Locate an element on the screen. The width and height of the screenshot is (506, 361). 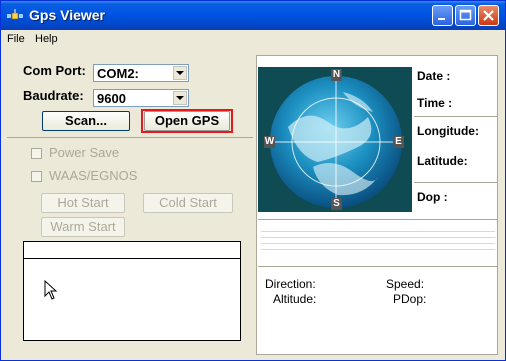
hot-start-button: Hot Start is located at coordinates (83, 203).